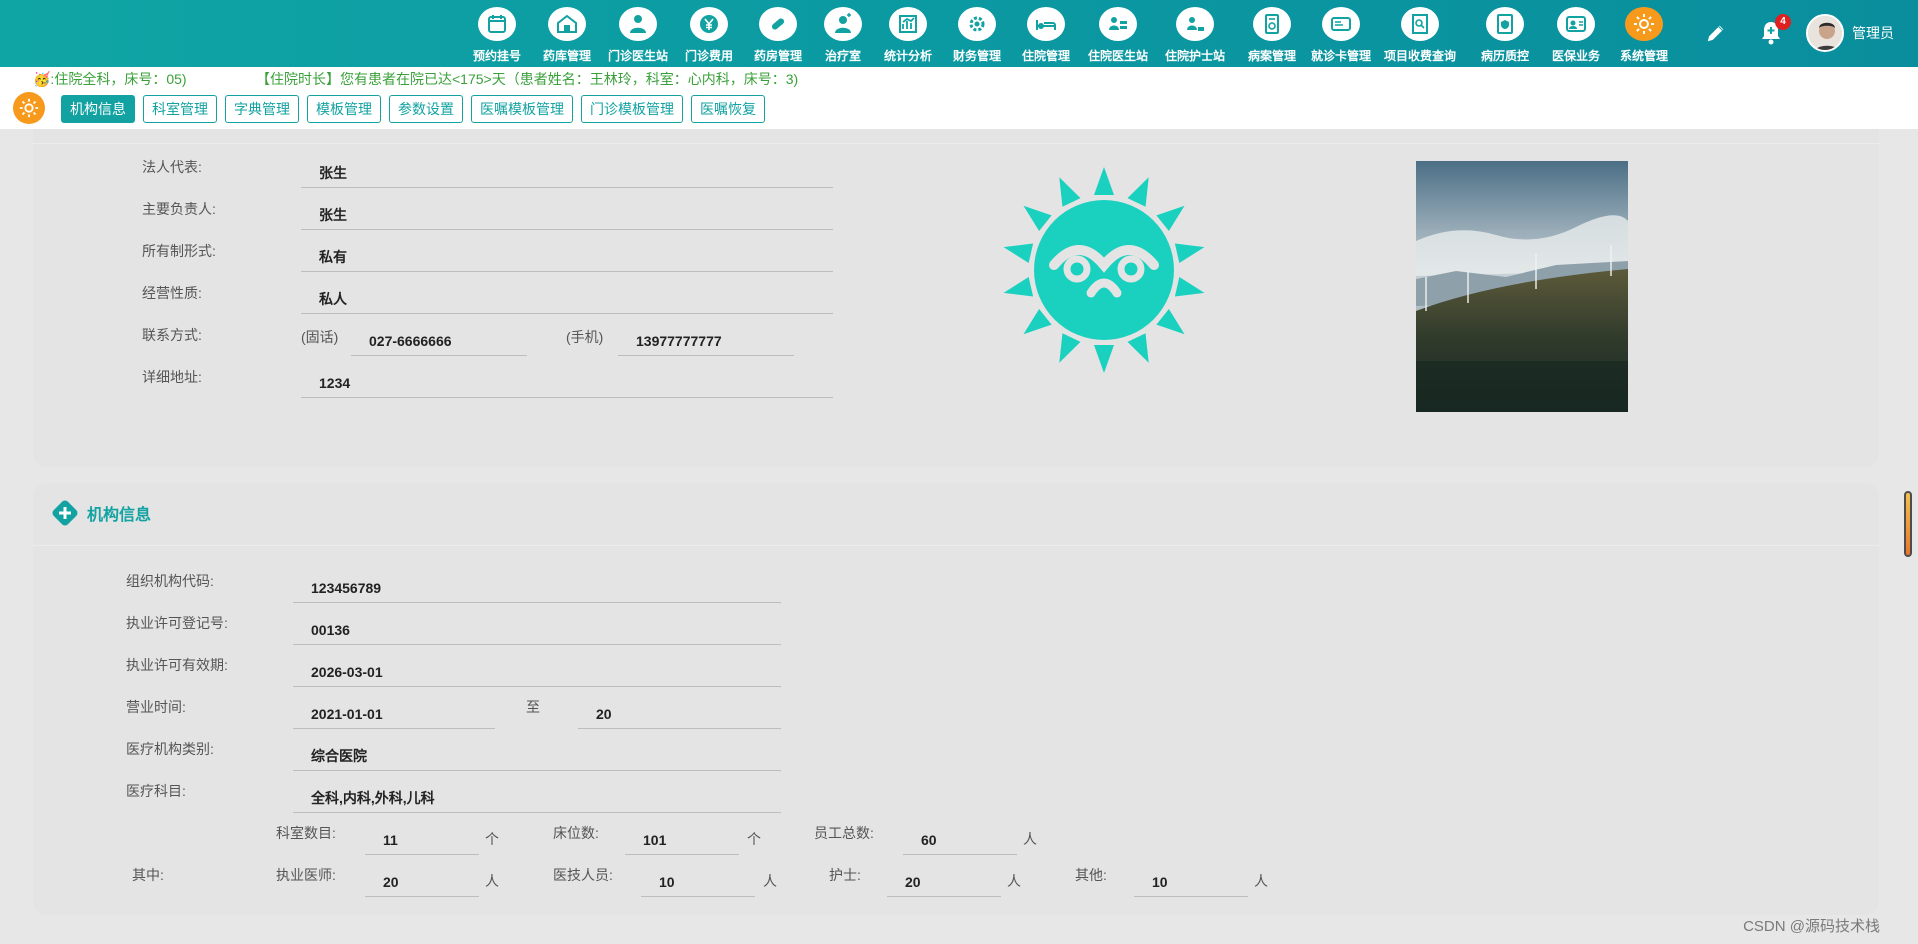 The height and width of the screenshot is (944, 1918). I want to click on nav-item-8: 住院管理, so click(1046, 34).